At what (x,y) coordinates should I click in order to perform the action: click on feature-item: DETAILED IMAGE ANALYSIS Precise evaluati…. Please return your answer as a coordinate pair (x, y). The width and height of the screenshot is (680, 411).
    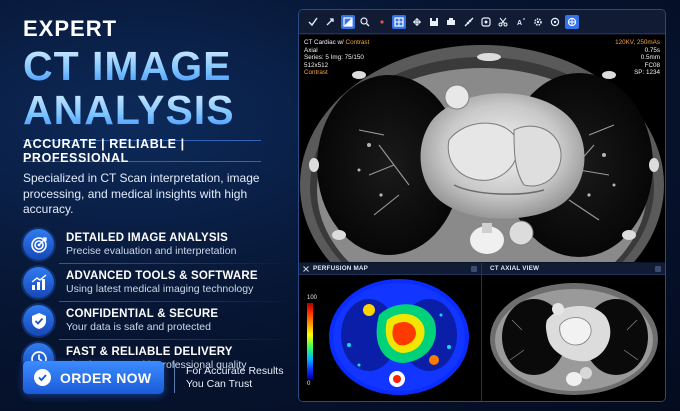
    Looking at the image, I should click on (159, 245).